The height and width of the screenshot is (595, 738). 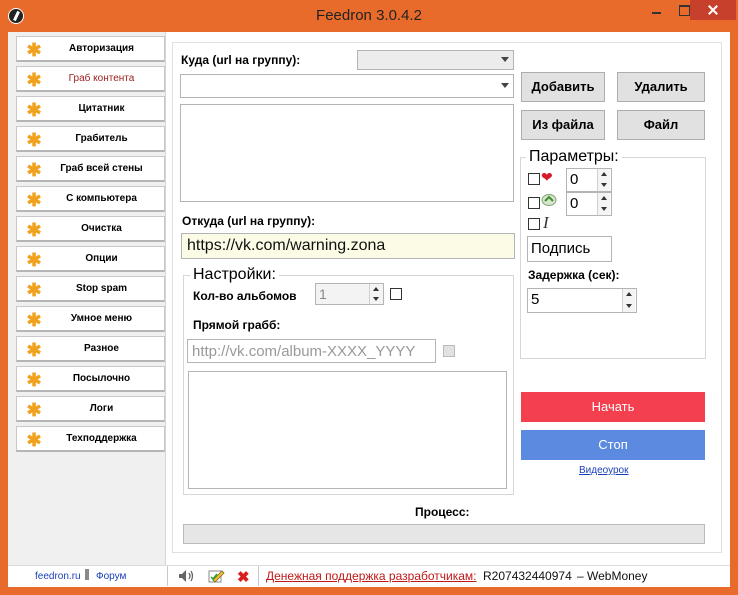 I want to click on nav-item-label: С компьютера, so click(x=101, y=198).